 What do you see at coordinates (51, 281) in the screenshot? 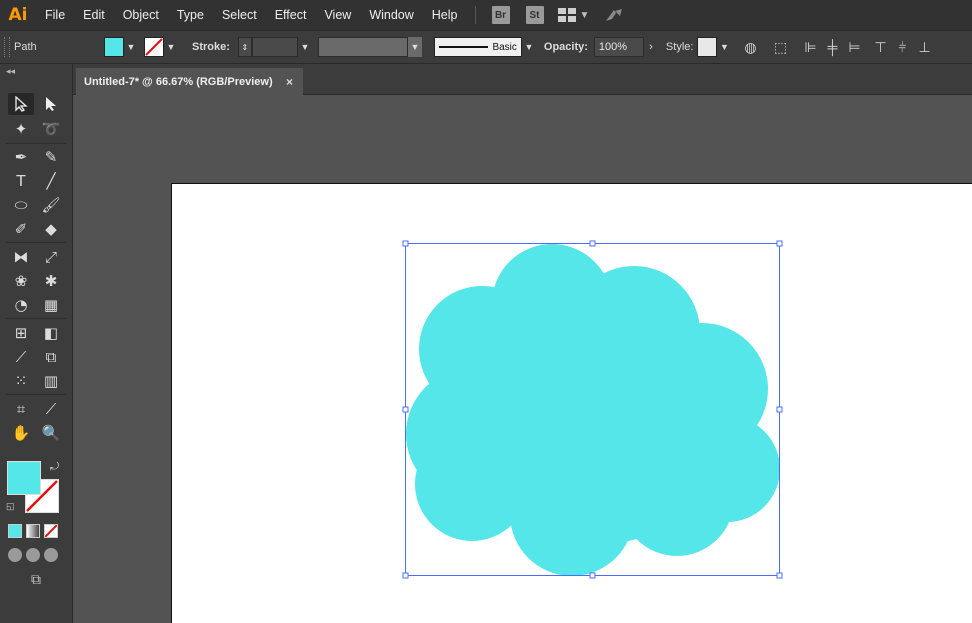
I see `free-transform-tool-icon: ✱` at bounding box center [51, 281].